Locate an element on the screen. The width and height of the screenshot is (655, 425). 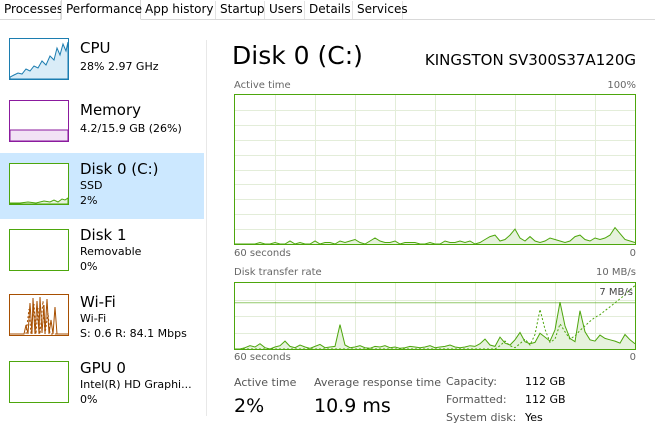
sidebar-item-wifi: Wi-Fi Wi-Fi S: 0.6 R: 84.1 Mbps is located at coordinates (102, 321).